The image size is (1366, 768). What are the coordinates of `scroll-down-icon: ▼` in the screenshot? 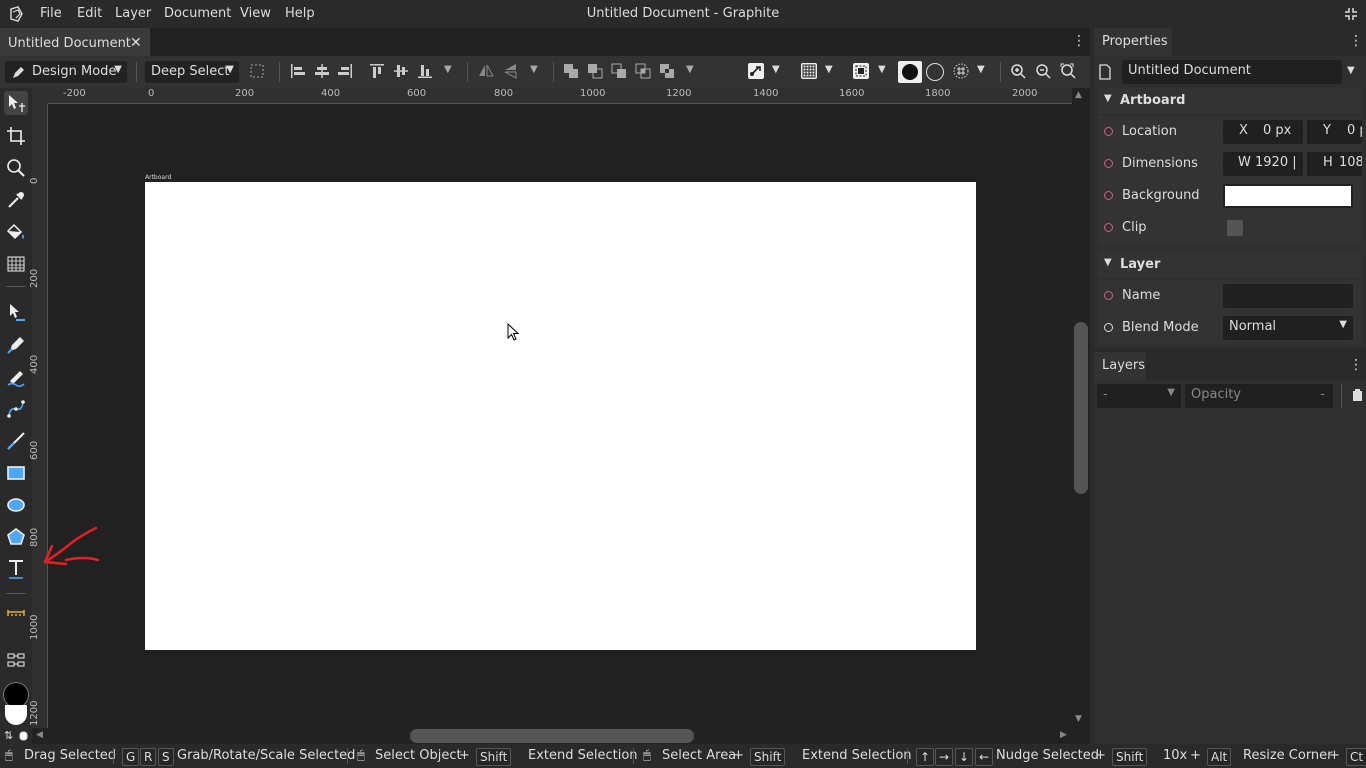 It's located at (1078, 719).